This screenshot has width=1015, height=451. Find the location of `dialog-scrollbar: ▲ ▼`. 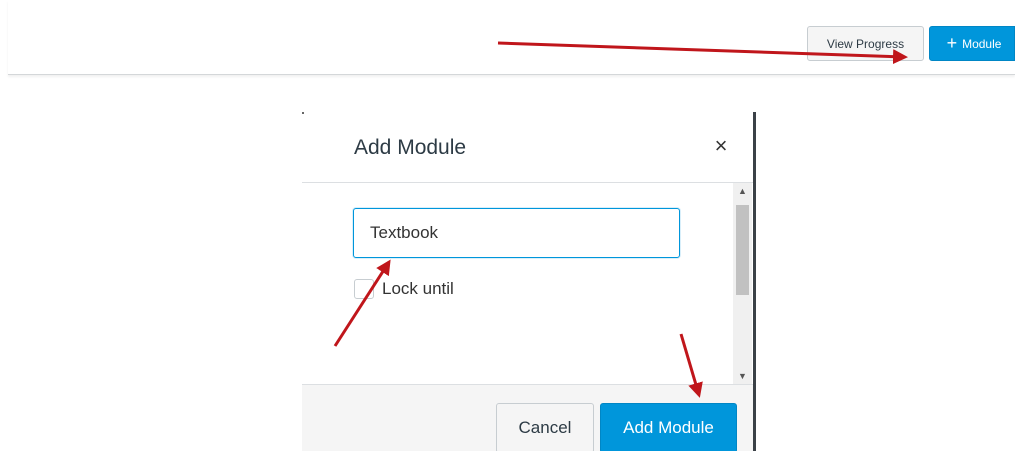

dialog-scrollbar: ▲ ▼ is located at coordinates (742, 283).